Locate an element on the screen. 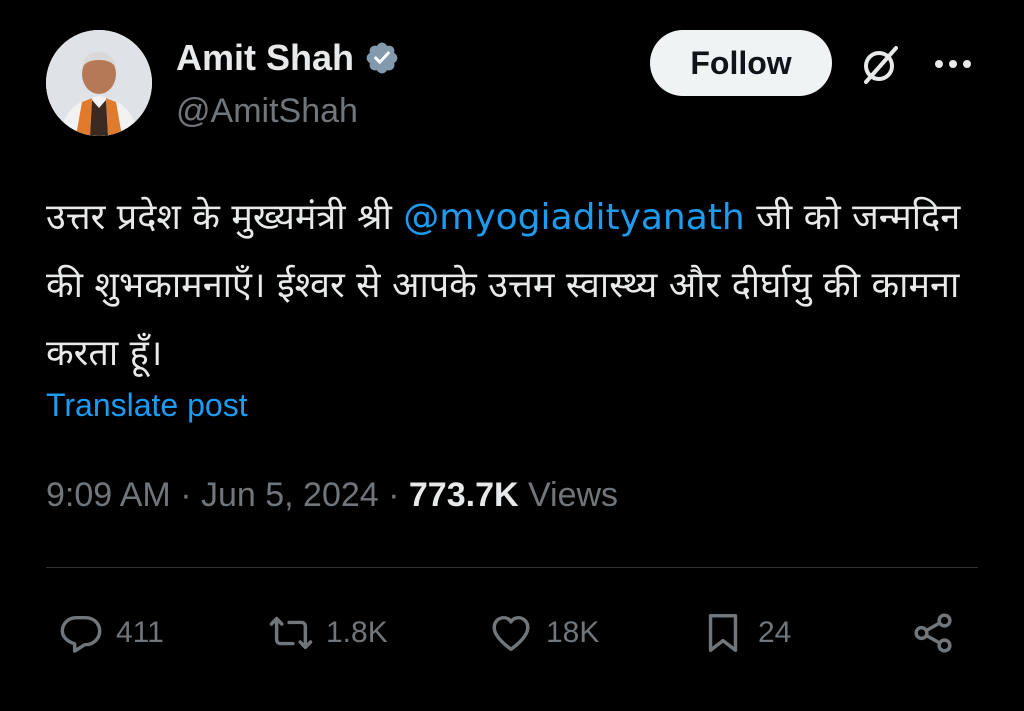  divider is located at coordinates (512, 567).